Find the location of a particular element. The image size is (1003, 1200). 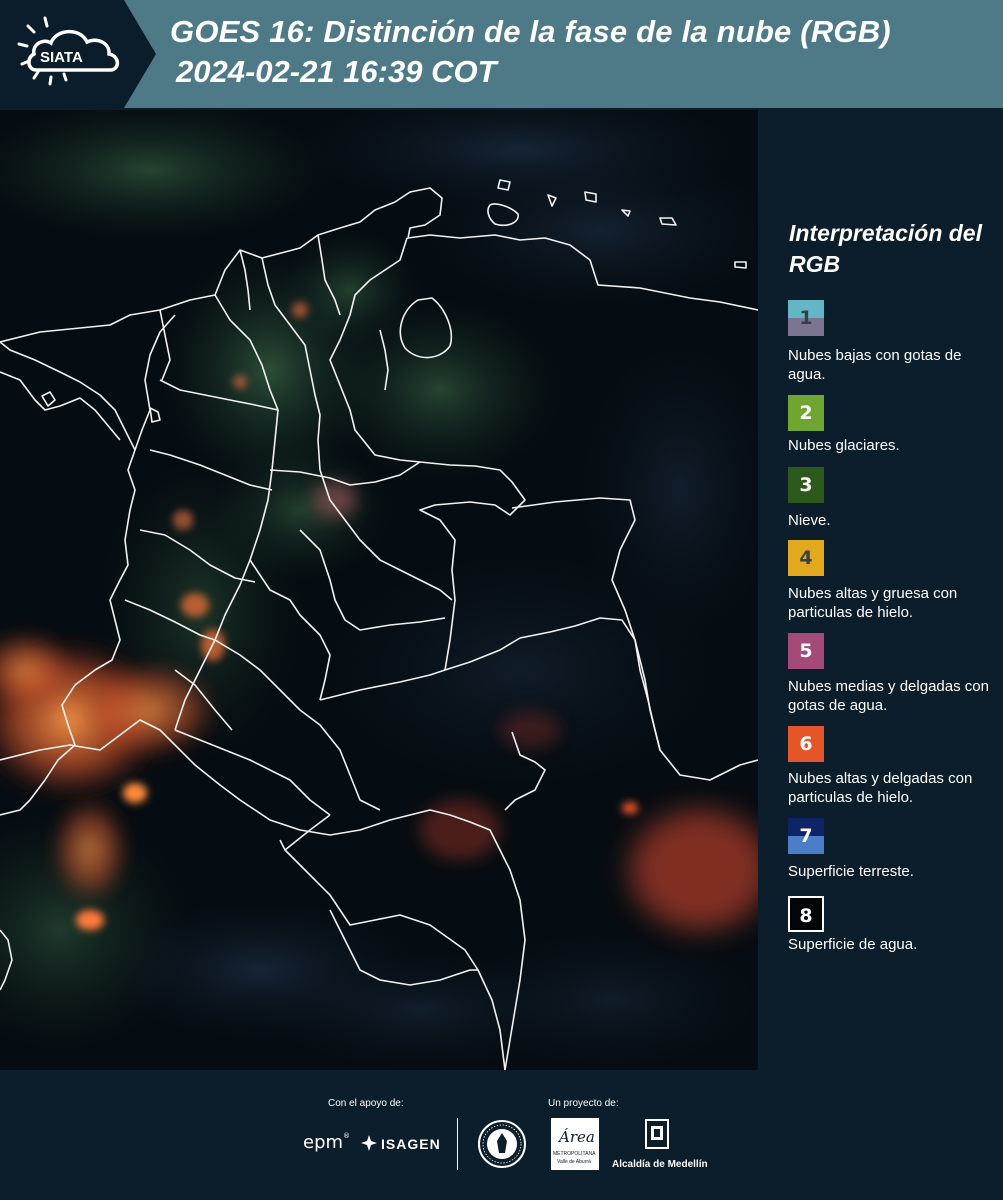

alcaldia-shield-icon is located at coordinates (657, 1134).